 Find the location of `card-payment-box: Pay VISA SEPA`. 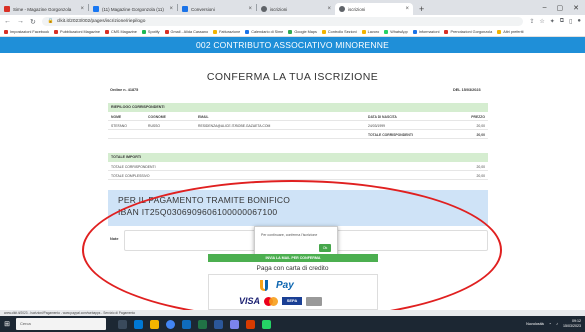

card-payment-box: Pay VISA SEPA is located at coordinates (293, 292).